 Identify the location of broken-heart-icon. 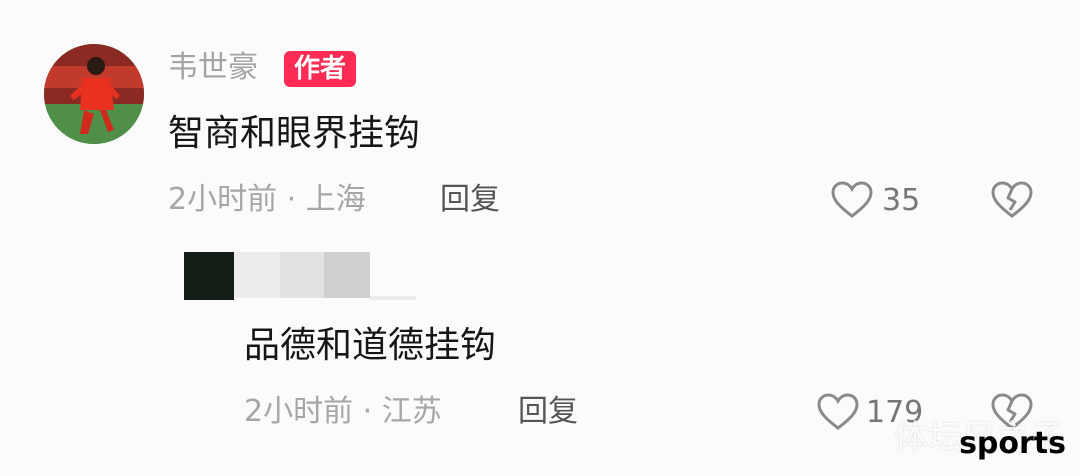
(1012, 200).